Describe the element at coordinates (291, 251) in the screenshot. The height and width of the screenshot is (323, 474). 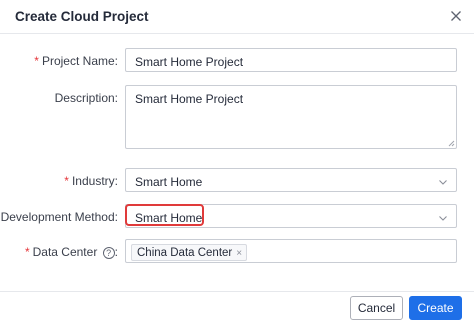
I see `data-center-multiselect: China Data Center ×` at that location.